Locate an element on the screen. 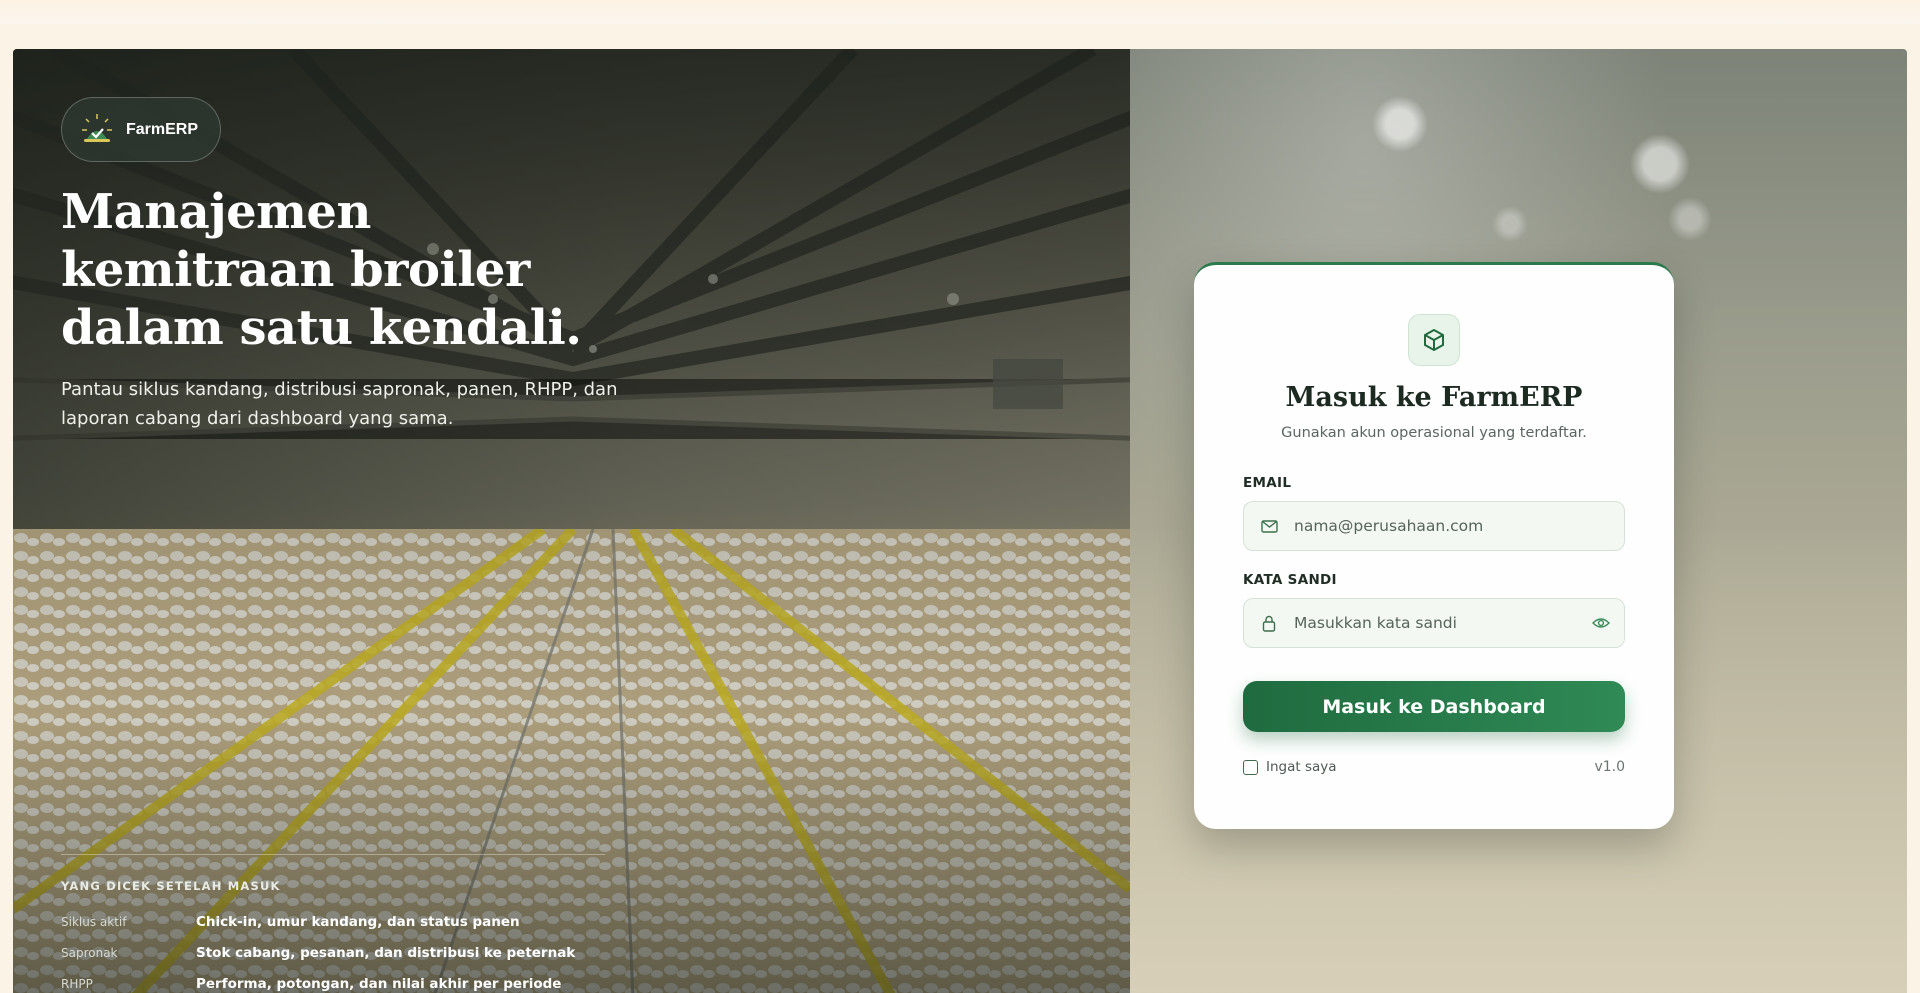 The width and height of the screenshot is (1920, 993). lock-icon is located at coordinates (1269, 623).